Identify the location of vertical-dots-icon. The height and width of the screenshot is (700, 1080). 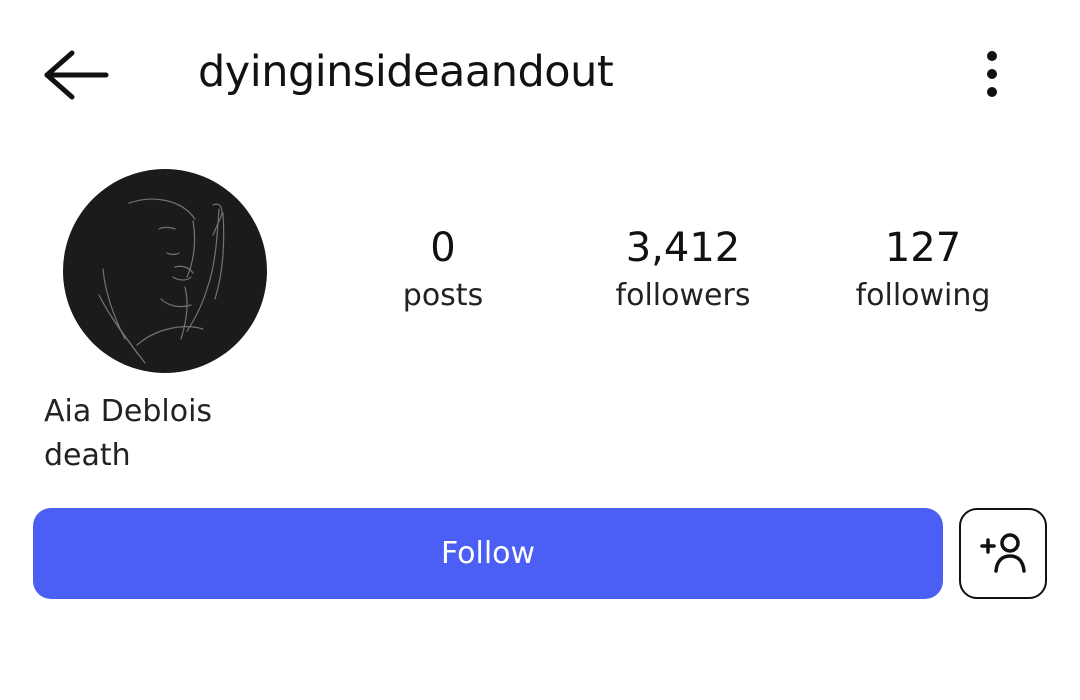
(992, 74).